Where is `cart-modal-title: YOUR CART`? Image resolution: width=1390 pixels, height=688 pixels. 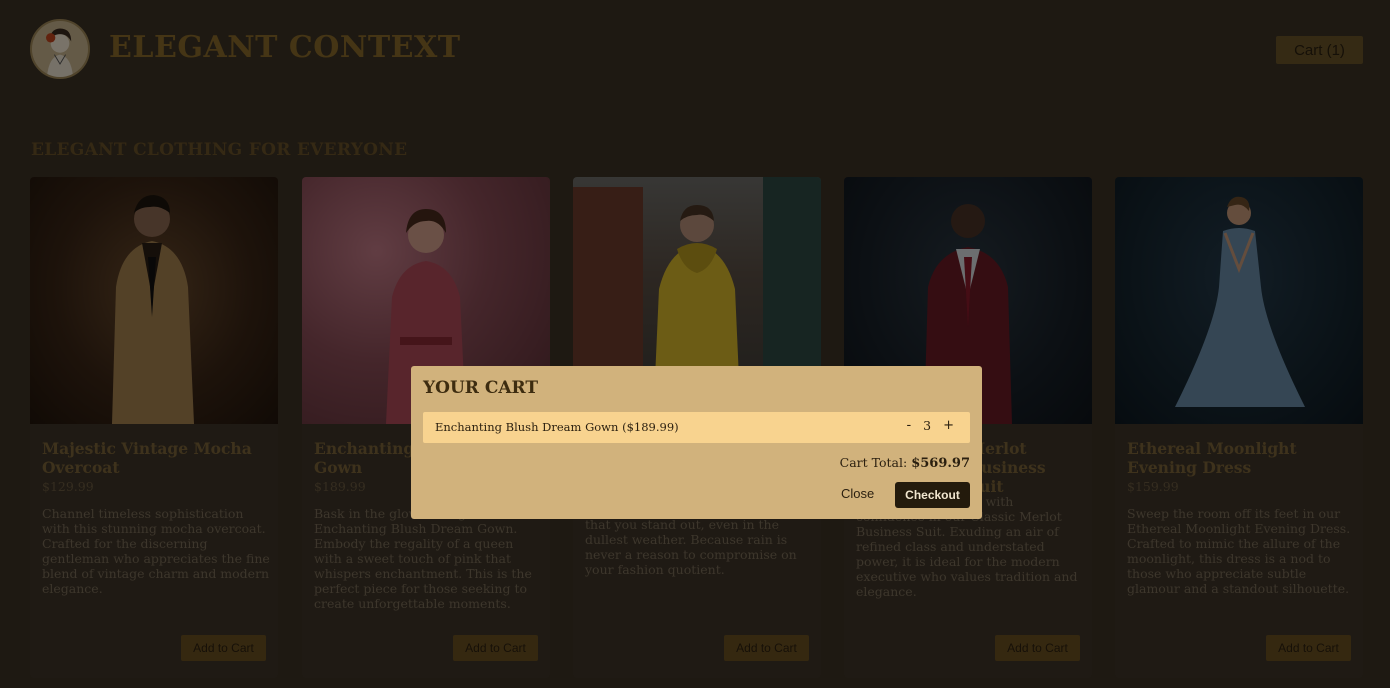 cart-modal-title: YOUR CART is located at coordinates (481, 388).